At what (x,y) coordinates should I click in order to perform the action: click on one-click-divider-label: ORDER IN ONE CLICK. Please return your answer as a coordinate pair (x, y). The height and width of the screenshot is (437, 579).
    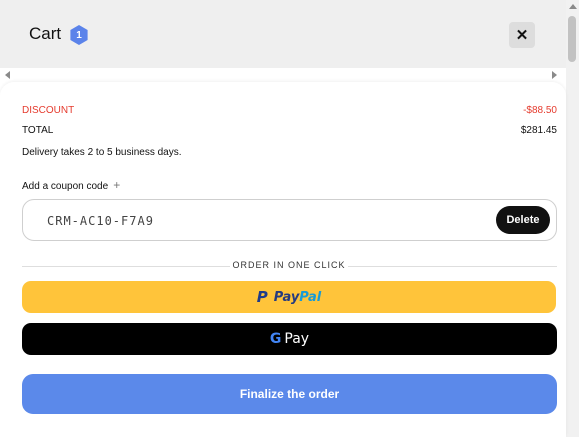
    Looking at the image, I should click on (289, 265).